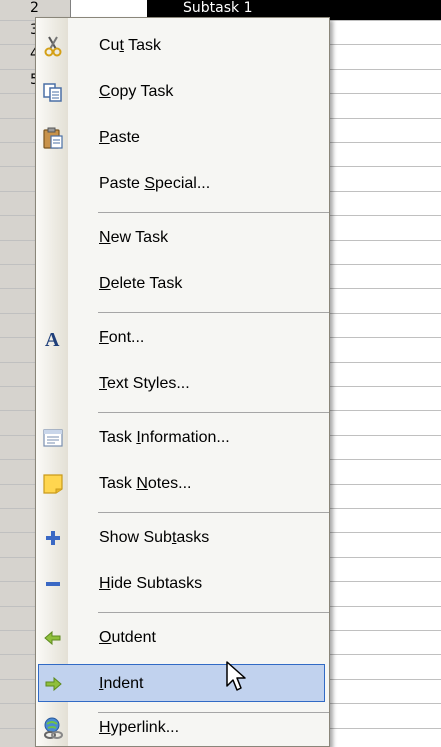 The height and width of the screenshot is (747, 441). What do you see at coordinates (130, 45) in the screenshot?
I see `menu-item-label: Cut Task` at bounding box center [130, 45].